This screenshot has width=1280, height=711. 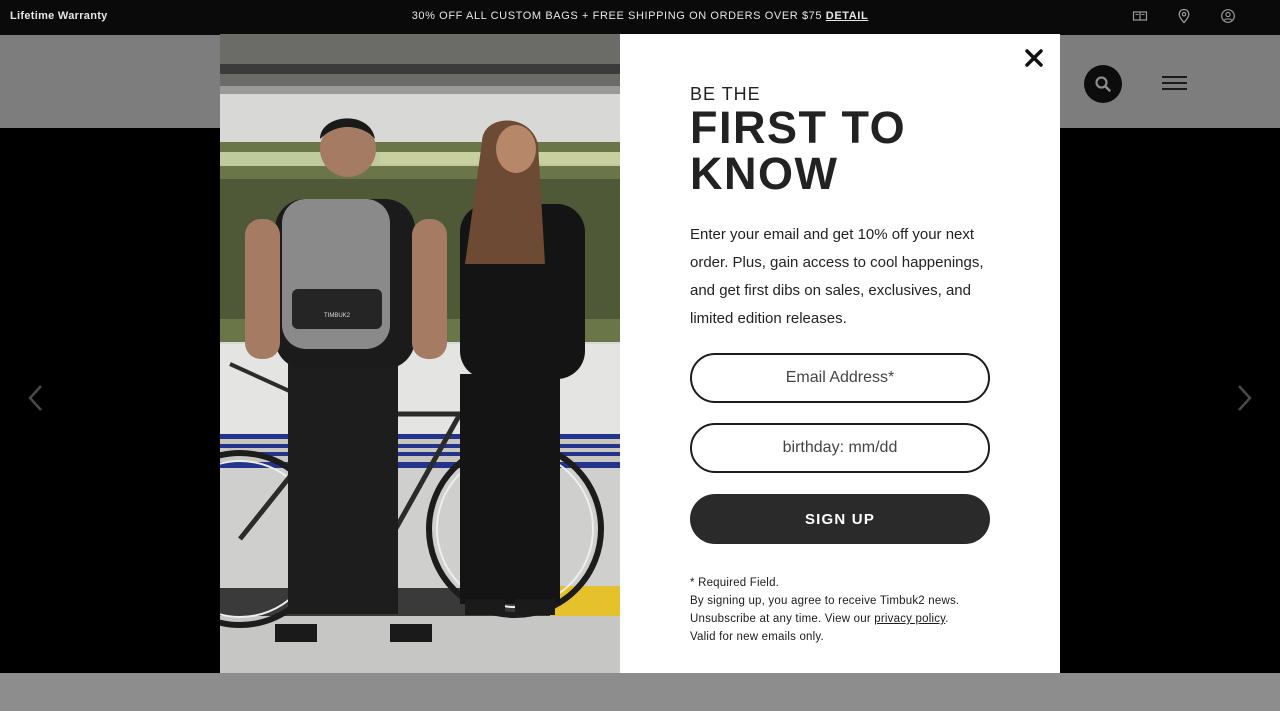 I want to click on birthday-field, so click(x=840, y=448).